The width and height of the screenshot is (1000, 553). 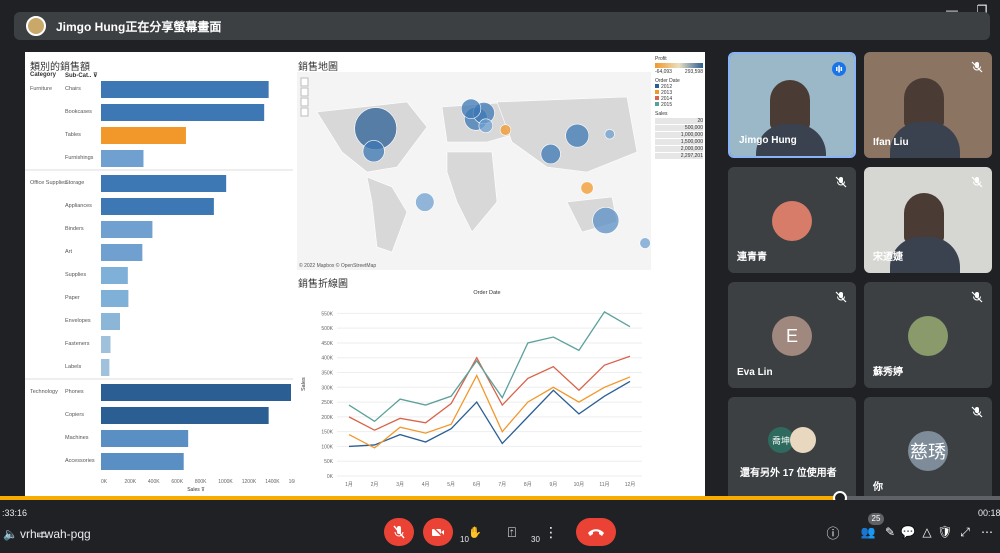 I want to click on legend-year-item: 2015, so click(x=679, y=105).